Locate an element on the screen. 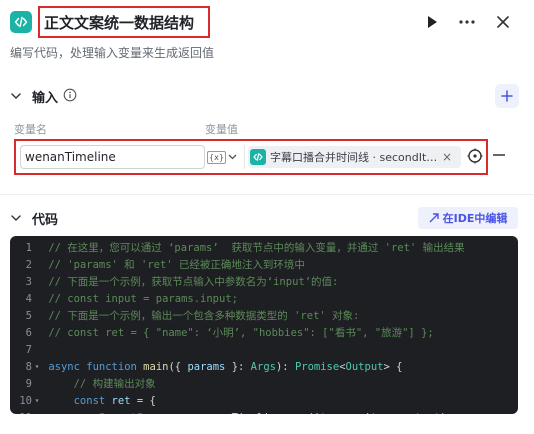 The height and width of the screenshot is (434, 534). reference-value-chip: 字幕口播合并时间线 · secondIt… × is located at coordinates (354, 157).